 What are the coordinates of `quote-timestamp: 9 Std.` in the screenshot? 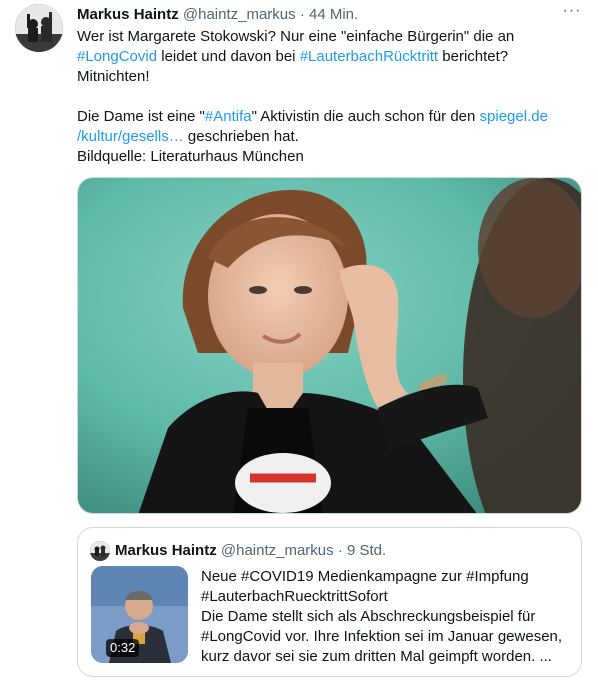 It's located at (366, 550).